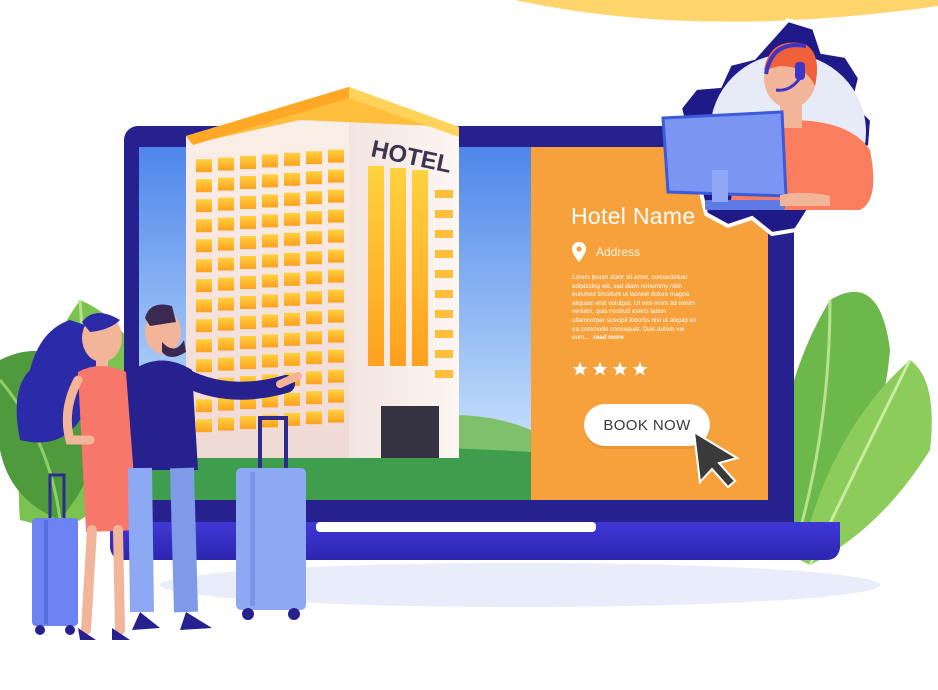 The width and height of the screenshot is (938, 690). Describe the element at coordinates (579, 252) in the screenshot. I see `map-pin-icon` at that location.